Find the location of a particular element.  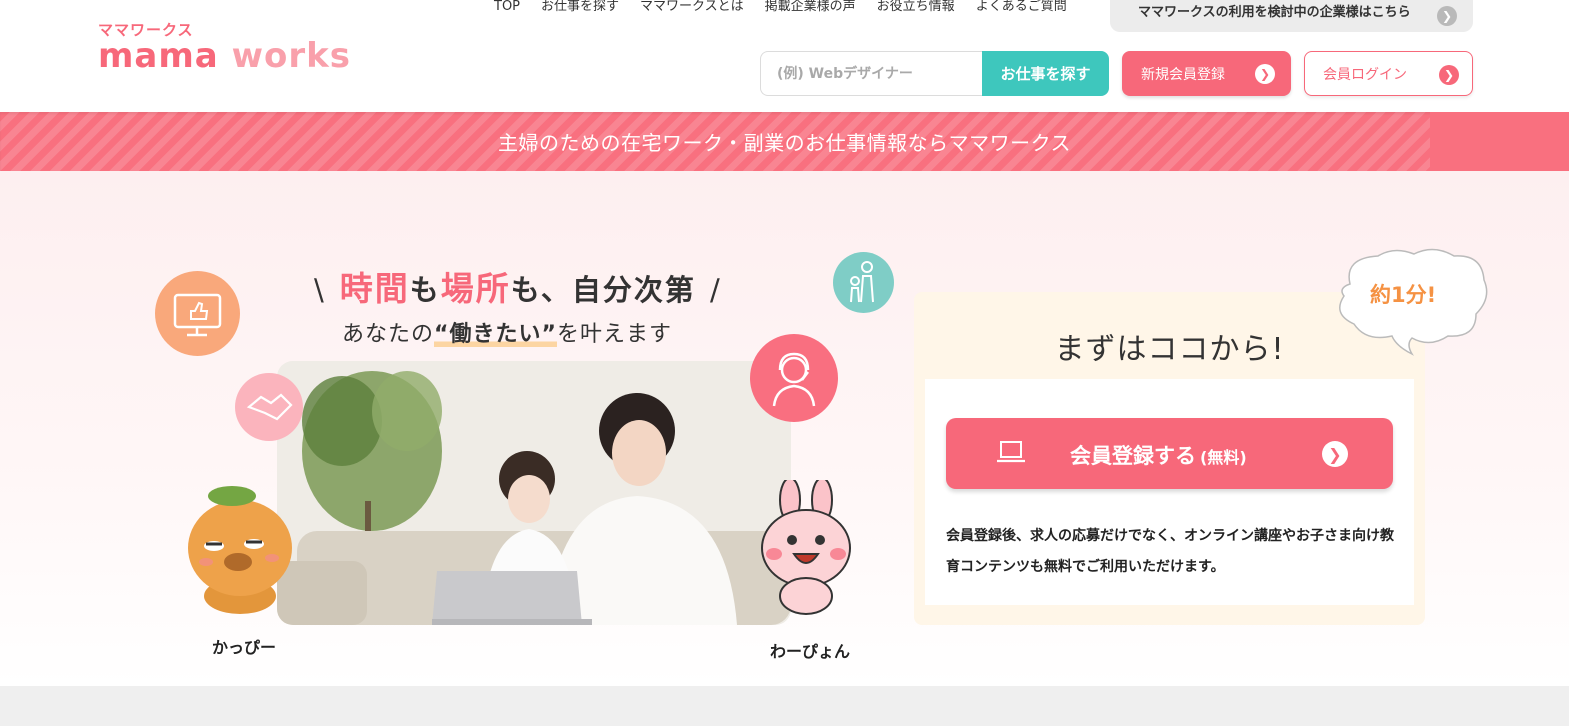

signup-cta-text: 会員登録する is located at coordinates (1133, 456).